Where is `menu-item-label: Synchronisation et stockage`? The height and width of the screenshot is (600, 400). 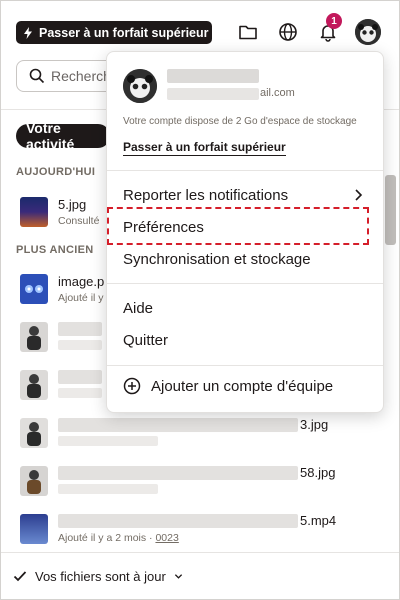
menu-item-label: Synchronisation et stockage is located at coordinates (217, 259).